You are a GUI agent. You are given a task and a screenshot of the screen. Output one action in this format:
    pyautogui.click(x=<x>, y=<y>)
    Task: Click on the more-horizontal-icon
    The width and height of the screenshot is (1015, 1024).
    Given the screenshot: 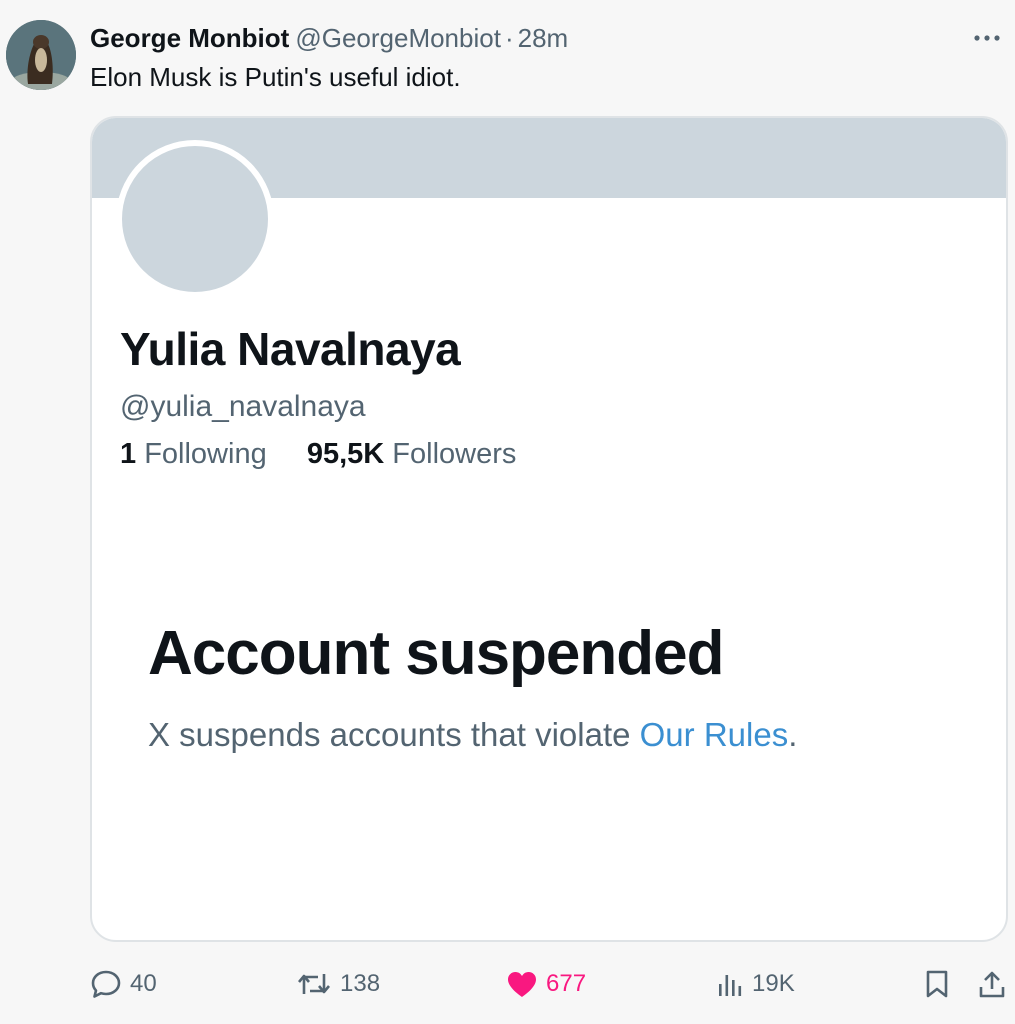 What is the action you would take?
    pyautogui.click(x=987, y=38)
    